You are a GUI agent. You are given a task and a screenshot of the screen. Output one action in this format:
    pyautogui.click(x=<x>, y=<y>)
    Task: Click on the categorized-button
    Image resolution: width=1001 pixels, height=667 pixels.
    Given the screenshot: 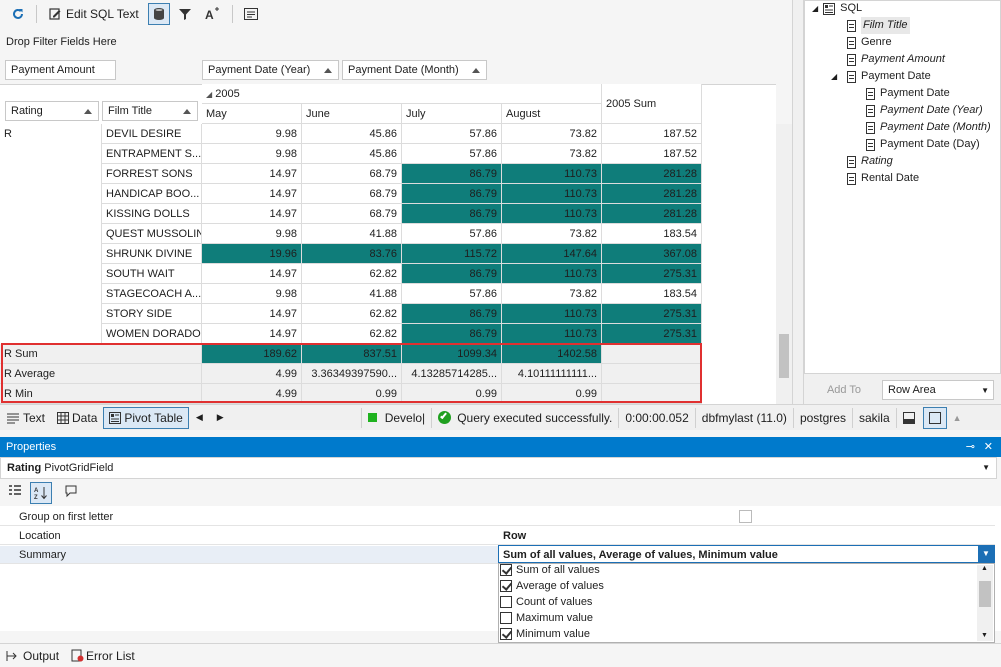 What is the action you would take?
    pyautogui.click(x=17, y=493)
    